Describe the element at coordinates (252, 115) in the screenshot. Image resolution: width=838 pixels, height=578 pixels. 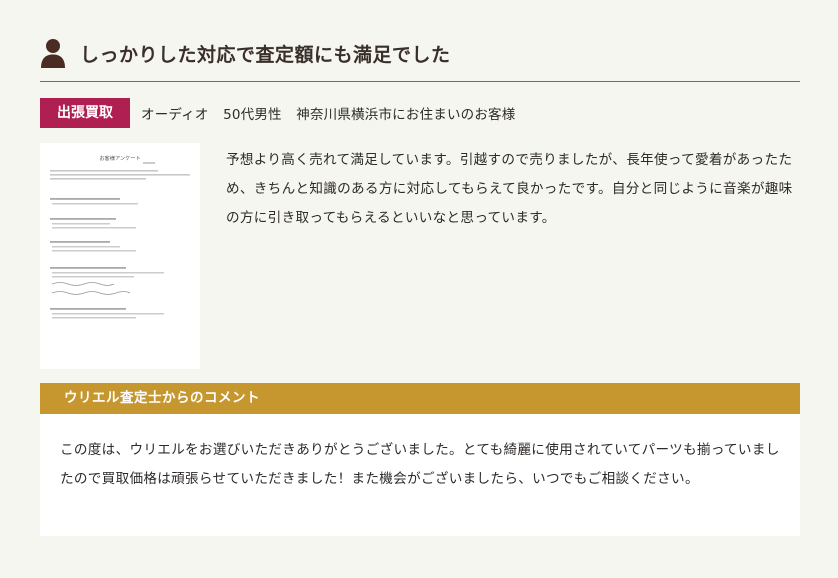
I see `customer-age: 50代男性` at that location.